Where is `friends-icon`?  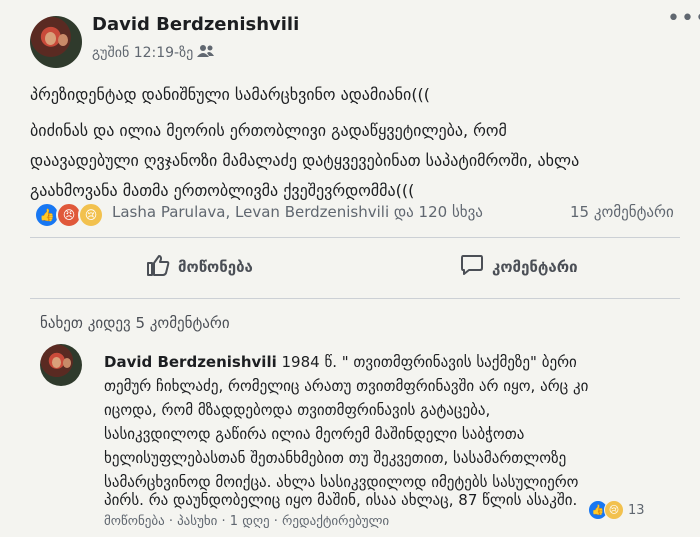
friends-icon is located at coordinates (206, 53).